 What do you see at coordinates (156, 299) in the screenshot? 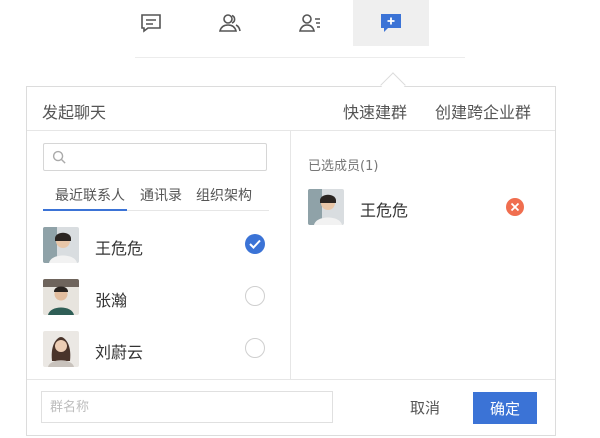
I see `contact-row: 张瀚` at bounding box center [156, 299].